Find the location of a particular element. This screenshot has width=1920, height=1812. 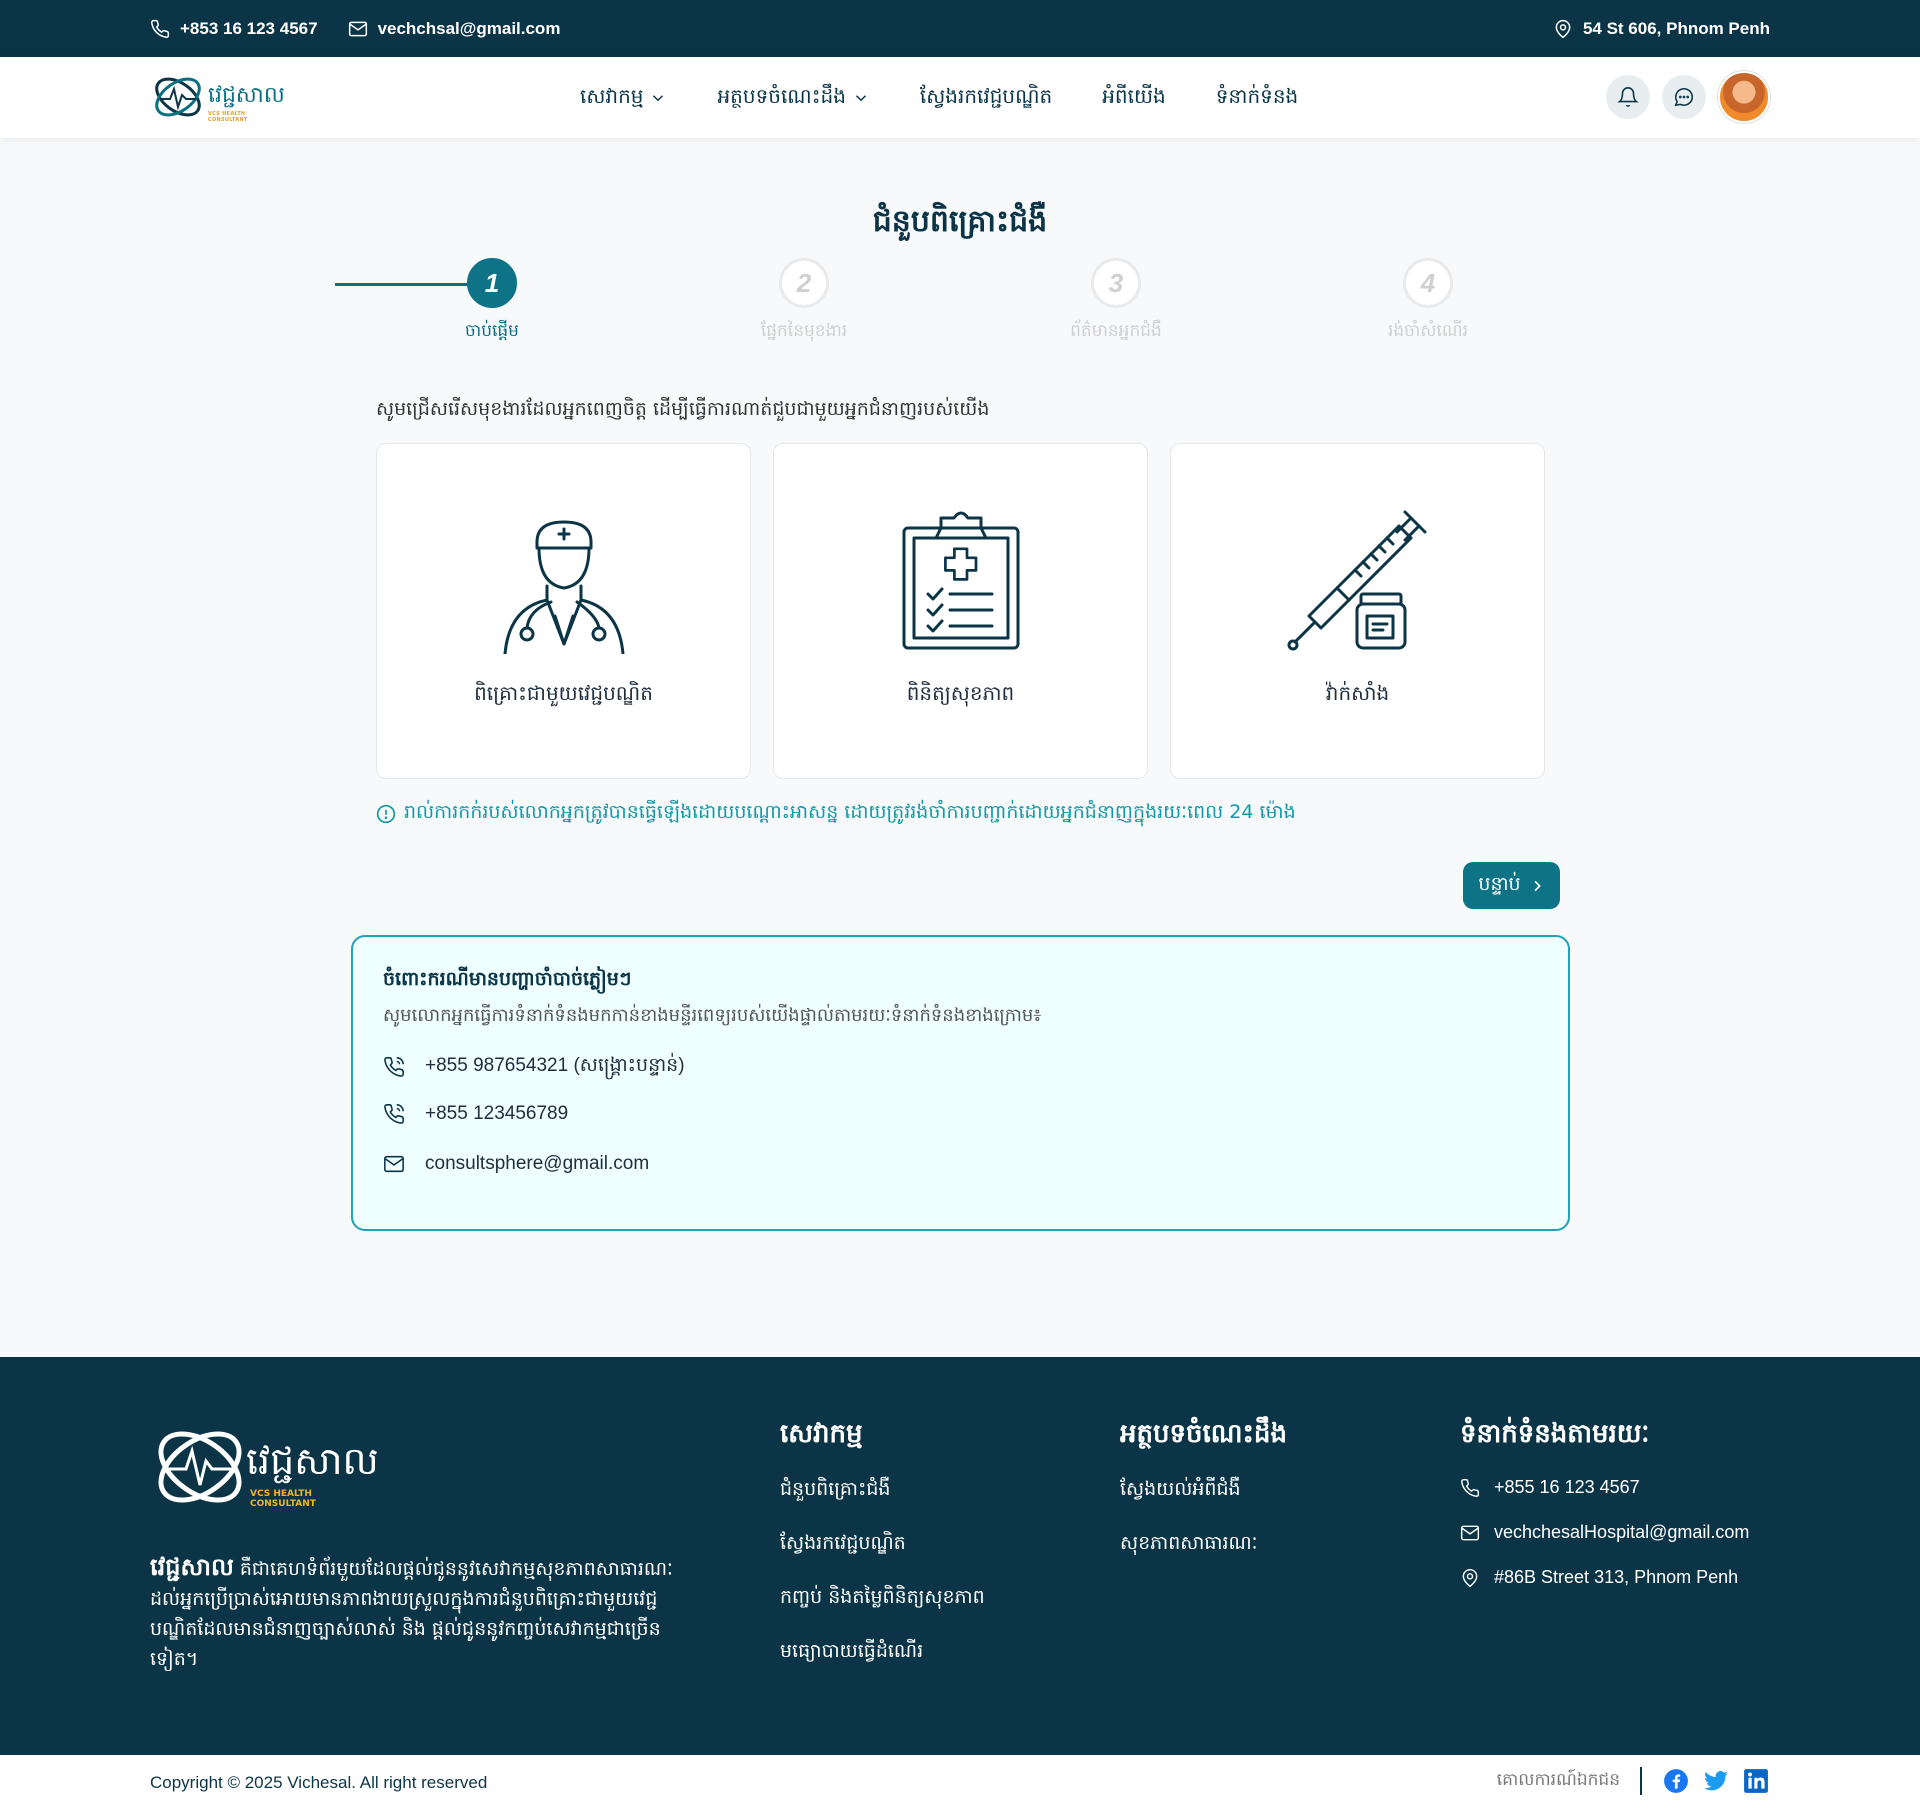

nav-item-services: សេវាកម្ម is located at coordinates (623, 98).